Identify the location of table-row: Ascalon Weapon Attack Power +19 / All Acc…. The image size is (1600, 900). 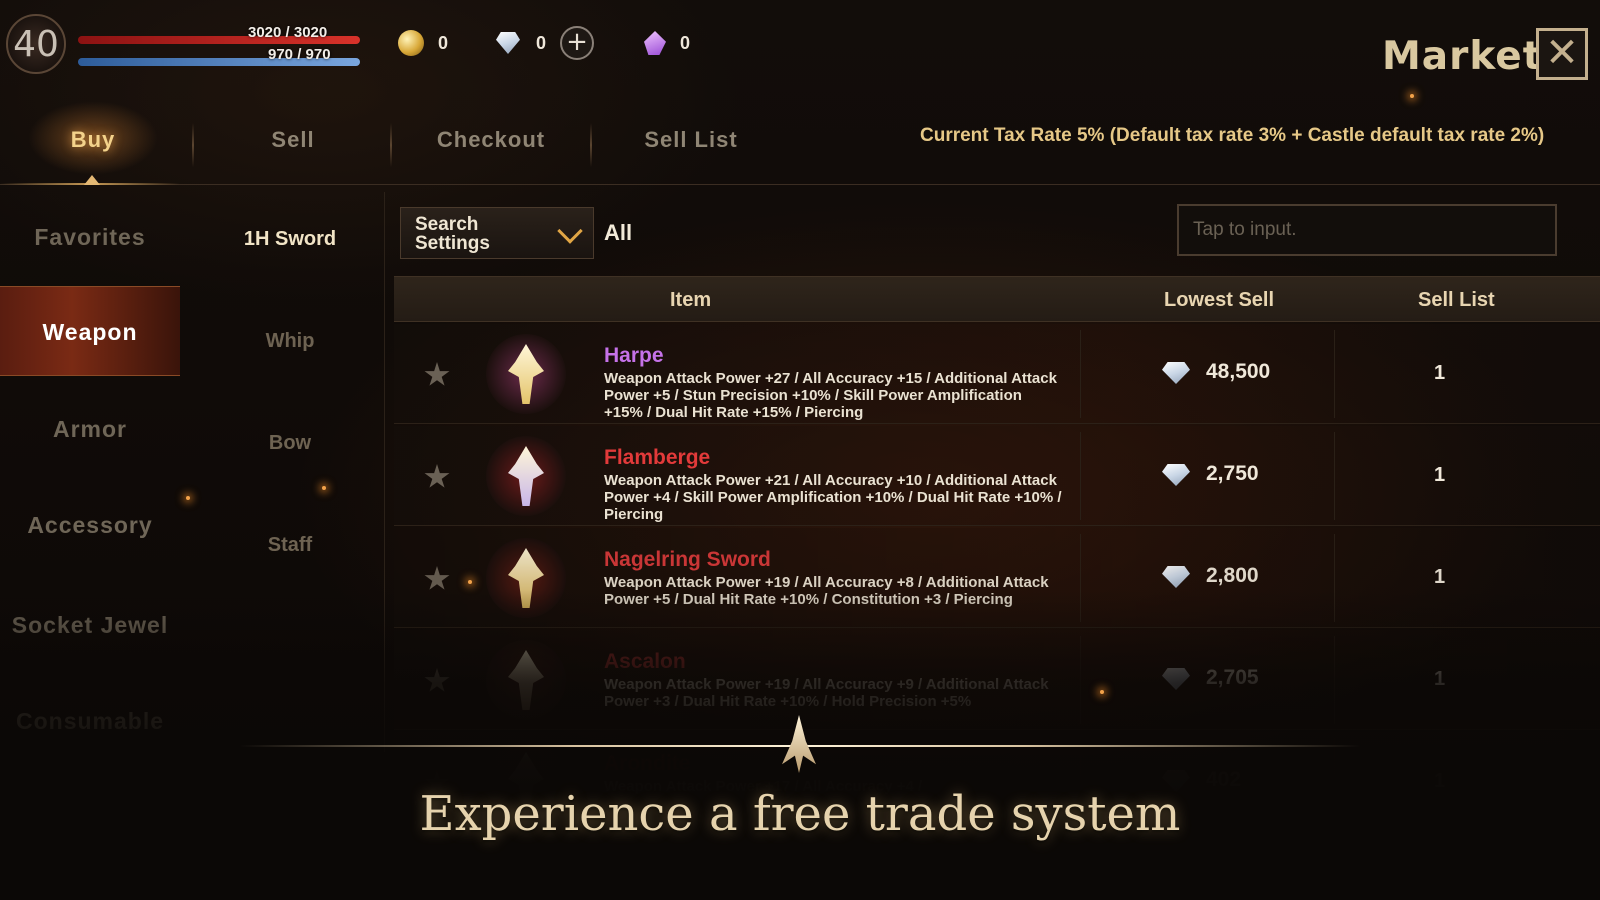
(997, 680).